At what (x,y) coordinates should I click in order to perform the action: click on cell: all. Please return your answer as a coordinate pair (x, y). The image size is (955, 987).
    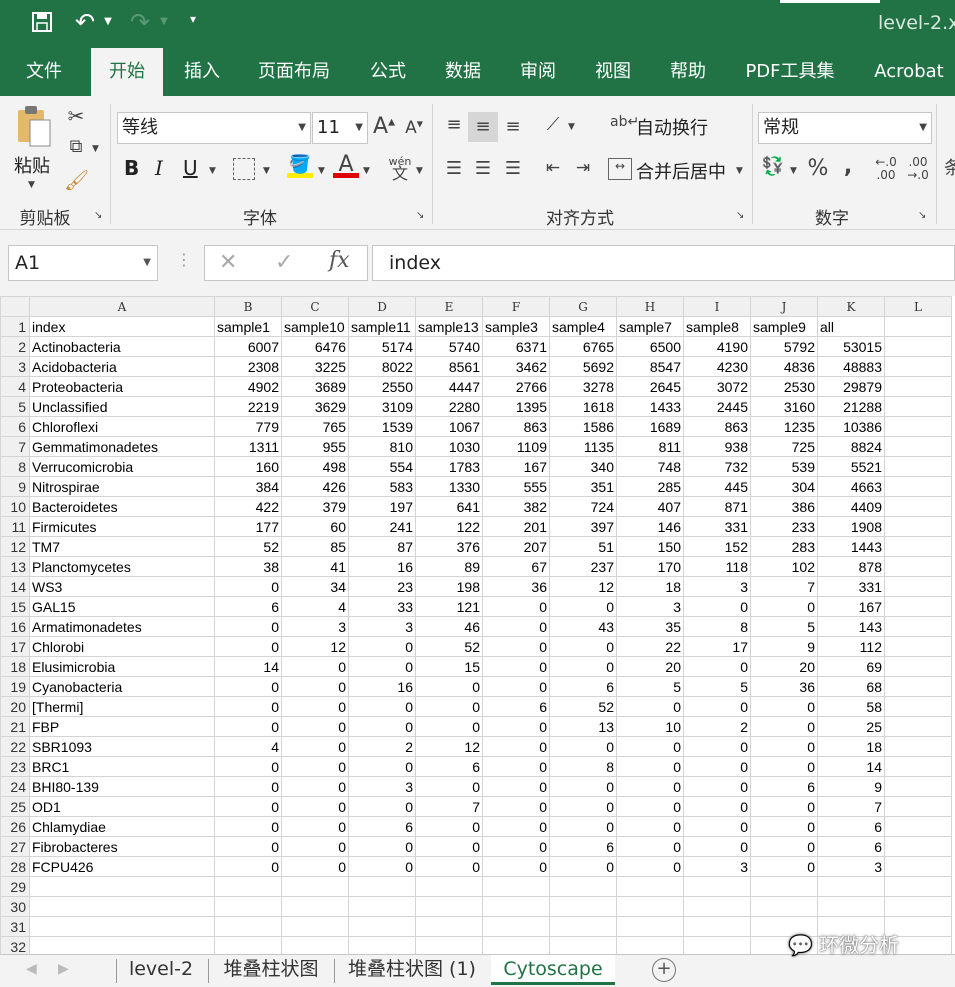
    Looking at the image, I should click on (851, 326).